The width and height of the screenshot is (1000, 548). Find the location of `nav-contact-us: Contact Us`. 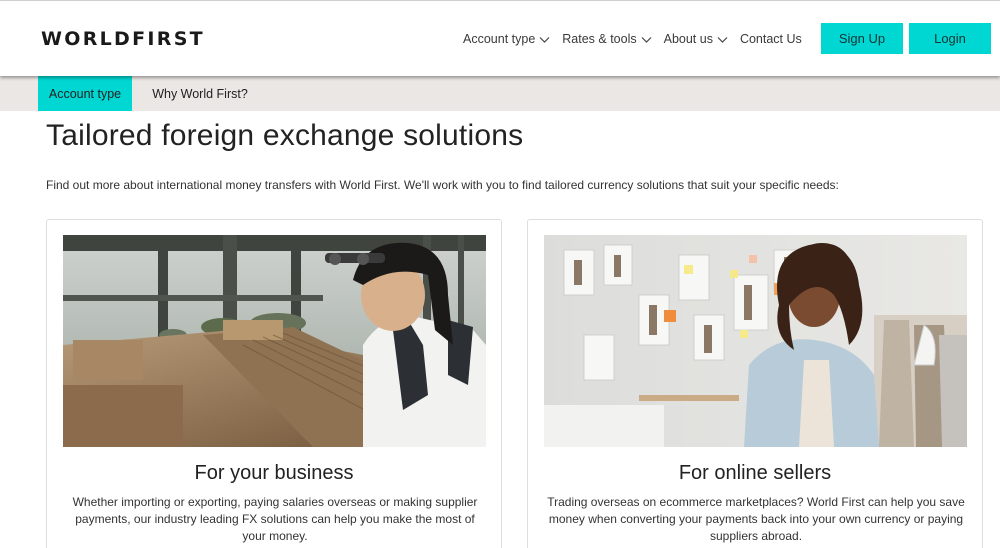

nav-contact-us: Contact Us is located at coordinates (771, 39).